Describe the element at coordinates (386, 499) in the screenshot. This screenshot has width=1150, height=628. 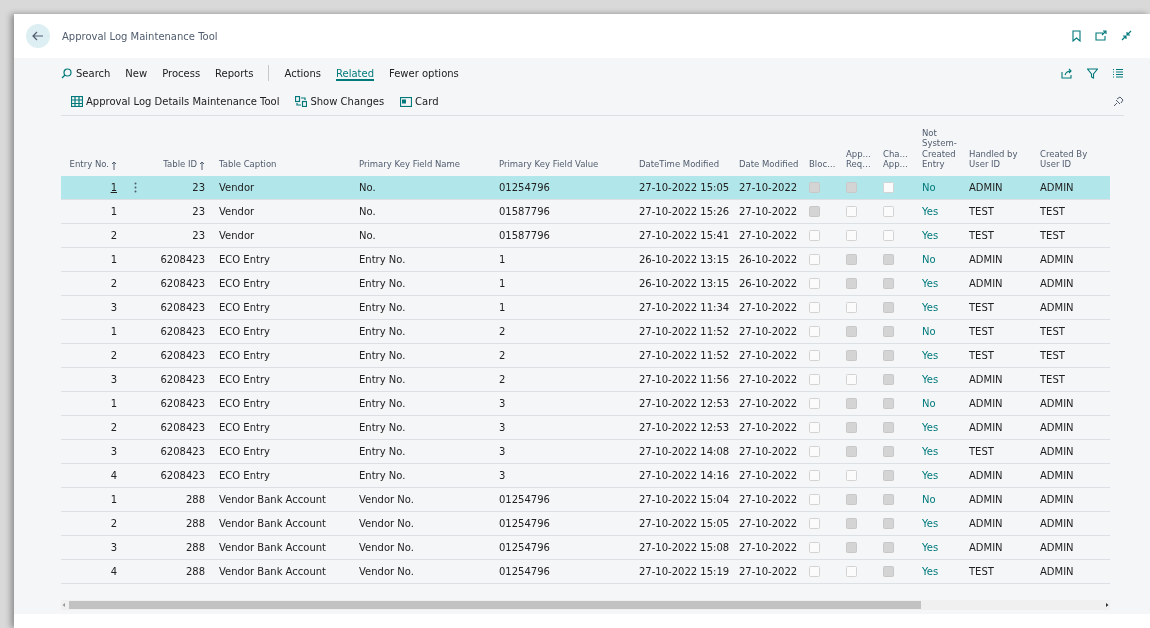
I see `table-cell-text: Vendor No.` at that location.